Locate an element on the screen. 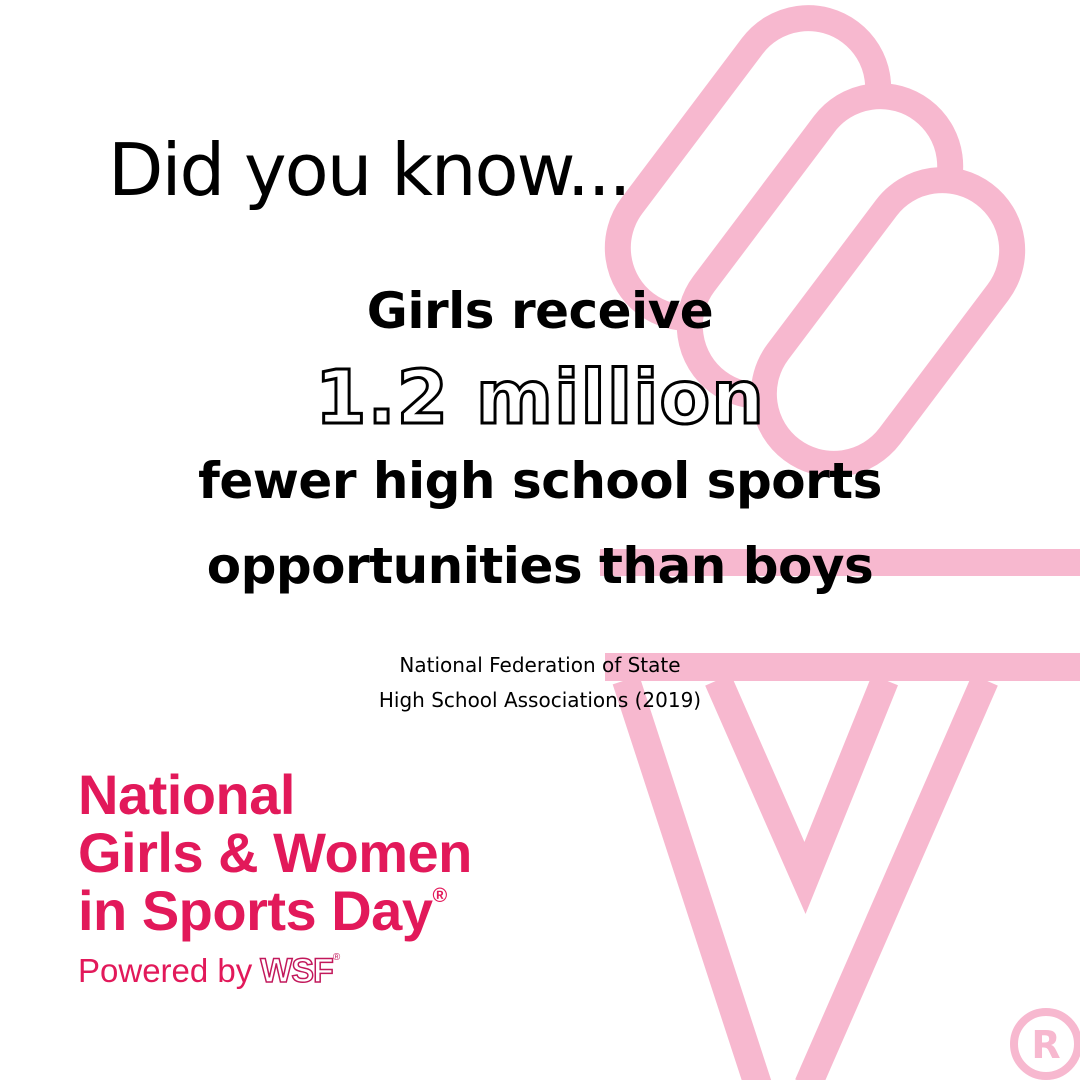  logo-line-1: National is located at coordinates (186, 794).